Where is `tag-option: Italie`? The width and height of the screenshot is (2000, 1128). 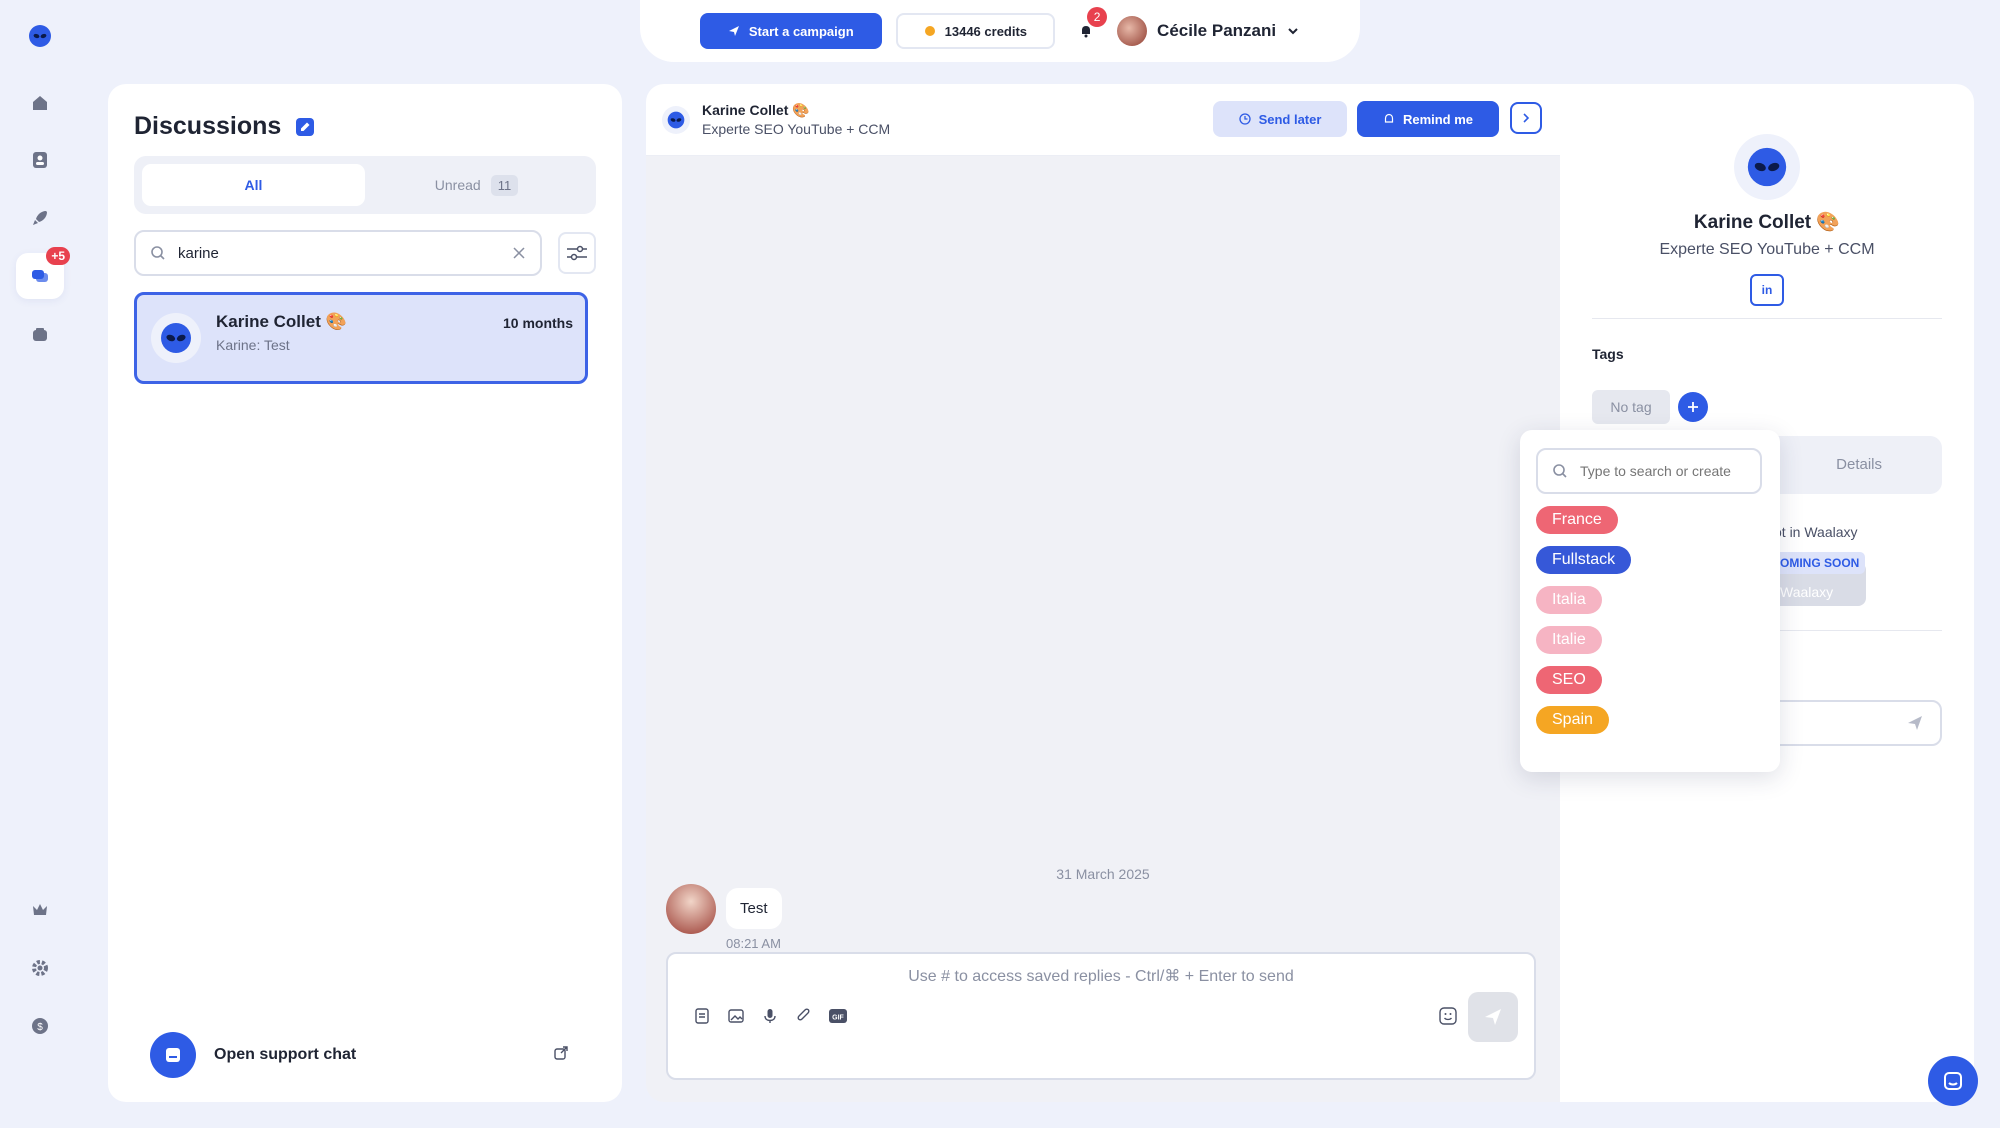 tag-option: Italie is located at coordinates (1651, 646).